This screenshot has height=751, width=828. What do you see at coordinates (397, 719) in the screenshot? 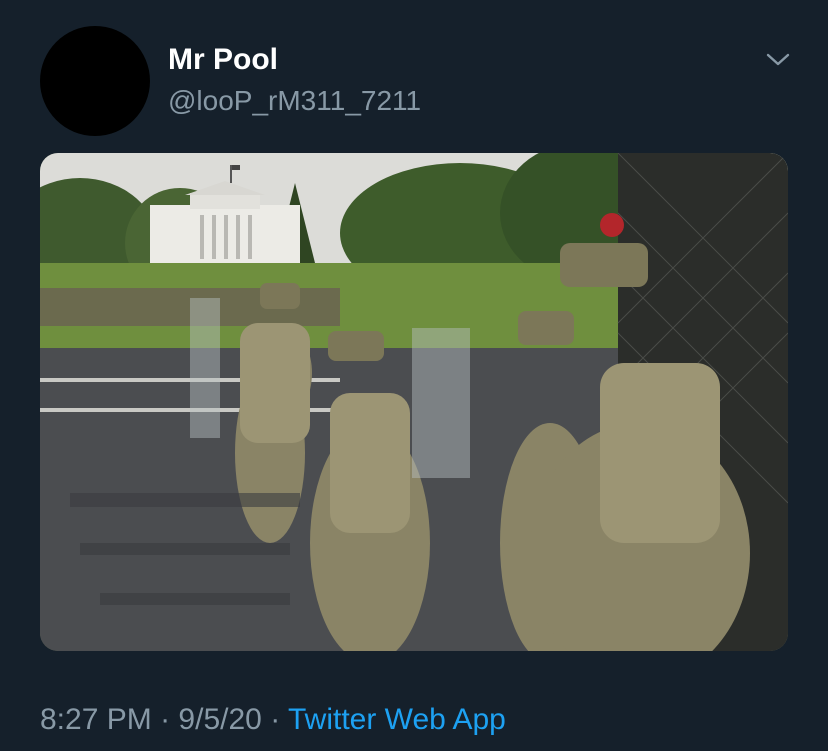
I see `tweet-source-link: Twitter Web App` at bounding box center [397, 719].